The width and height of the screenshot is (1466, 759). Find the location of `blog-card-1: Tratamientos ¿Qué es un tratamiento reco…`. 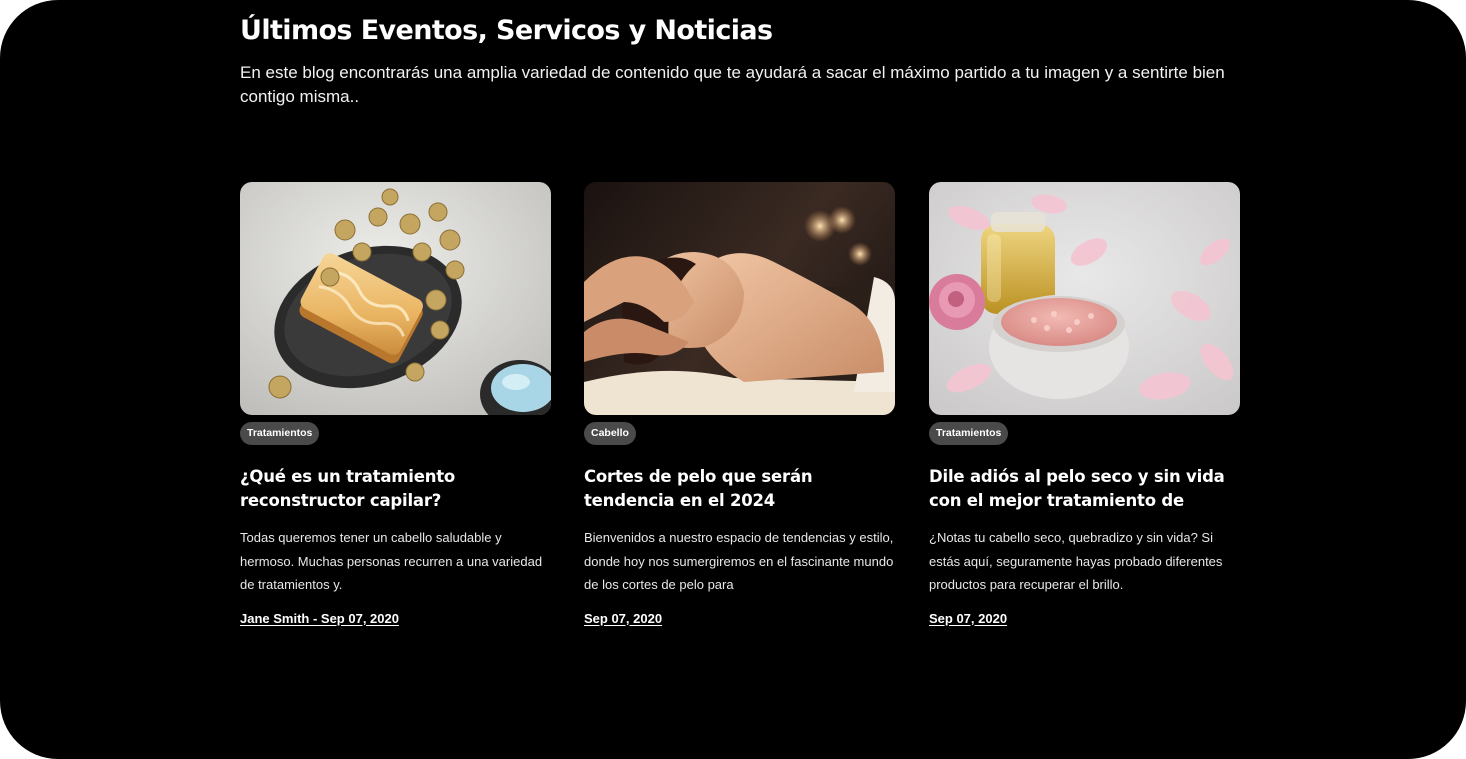

blog-card-1: Tratamientos ¿Qué es un tratamiento reco… is located at coordinates (395, 405).